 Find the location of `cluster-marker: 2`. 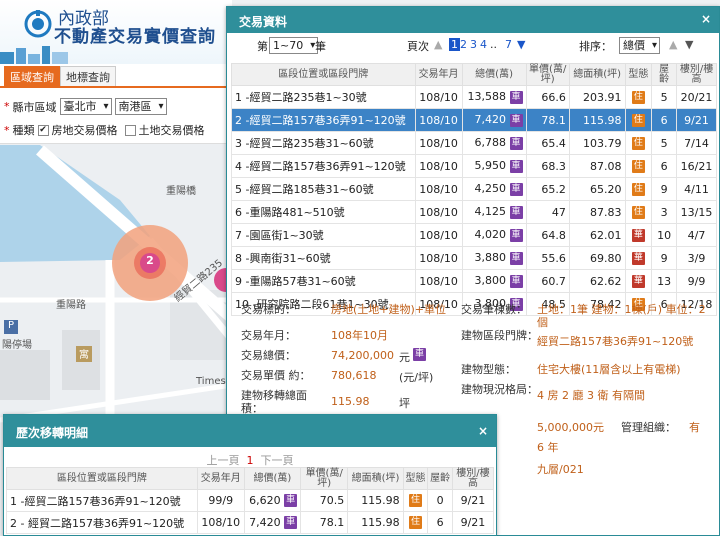

cluster-marker: 2 is located at coordinates (150, 263).